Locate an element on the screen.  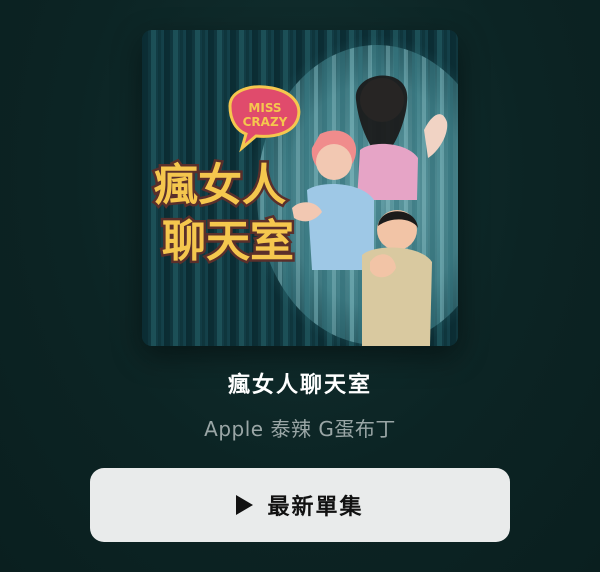
show-author: Apple 泰辣 G蛋布丁 is located at coordinates (300, 427).